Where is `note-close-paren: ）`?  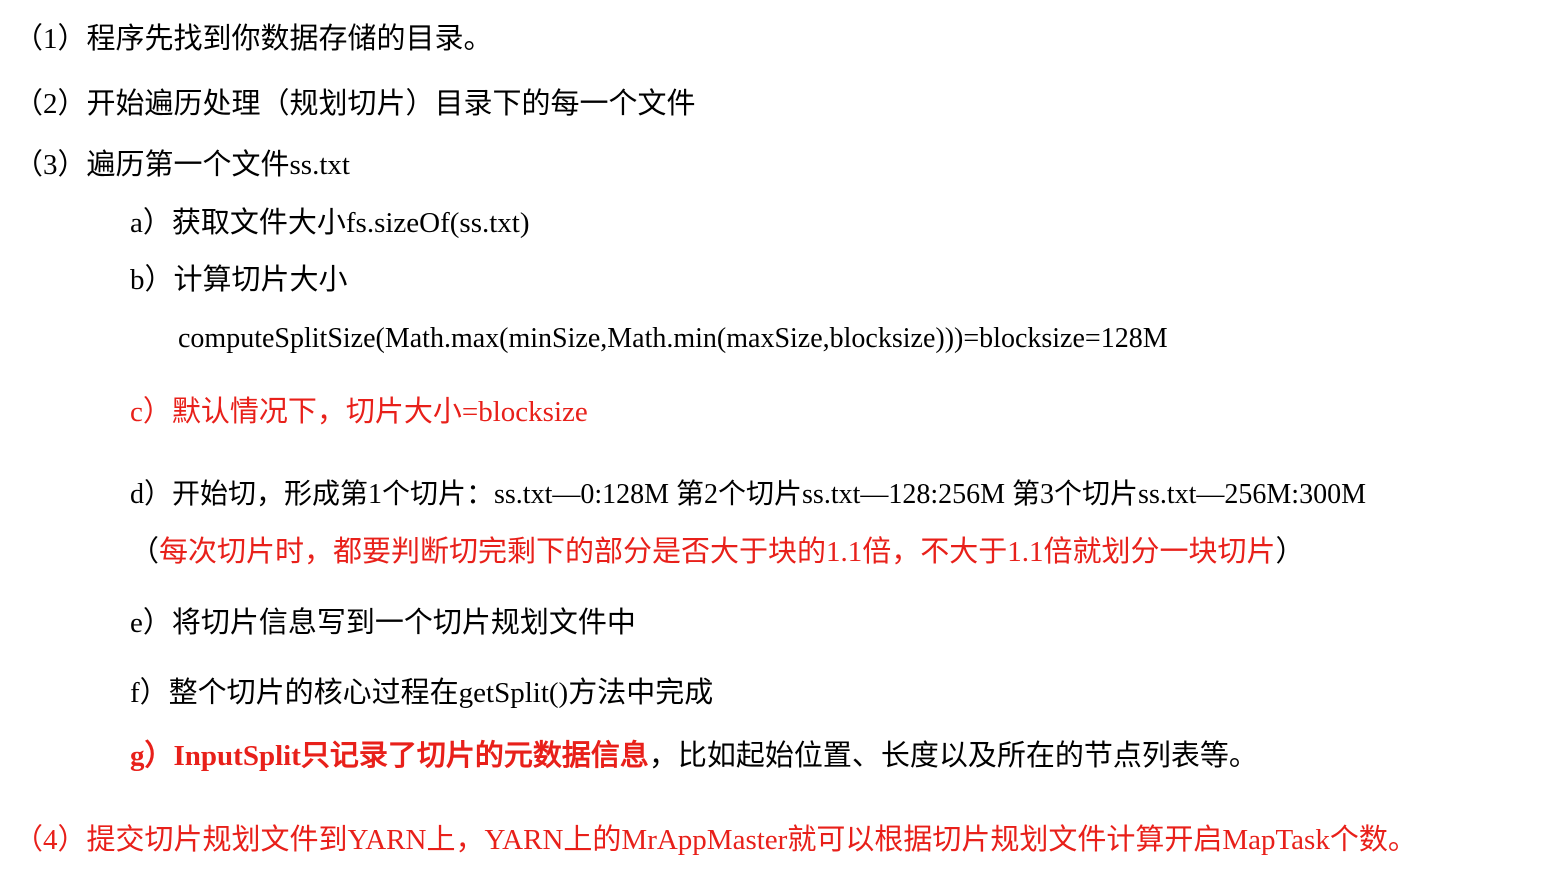 note-close-paren: ） is located at coordinates (1290, 552).